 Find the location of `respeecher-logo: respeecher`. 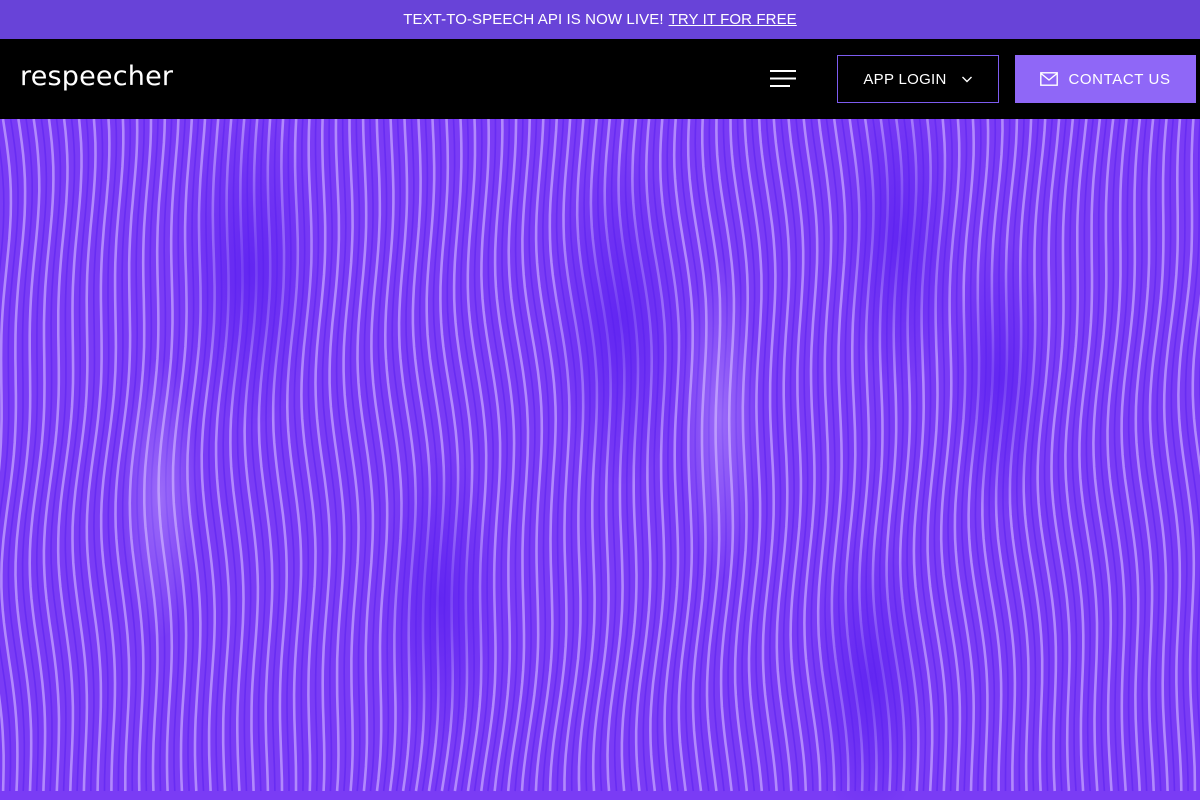

respeecher-logo: respeecher is located at coordinates (96, 77).